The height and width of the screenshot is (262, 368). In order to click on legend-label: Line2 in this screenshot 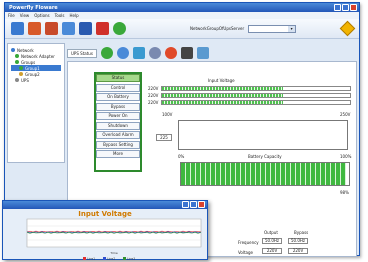, I will do `click(111, 259)`.